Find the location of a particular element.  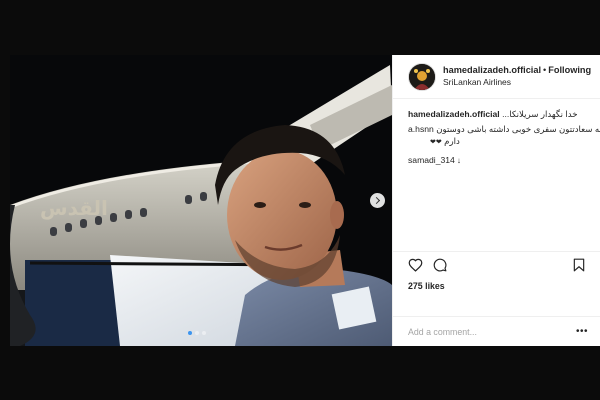

mention-link: samadi_314 ↓ is located at coordinates (496, 160).